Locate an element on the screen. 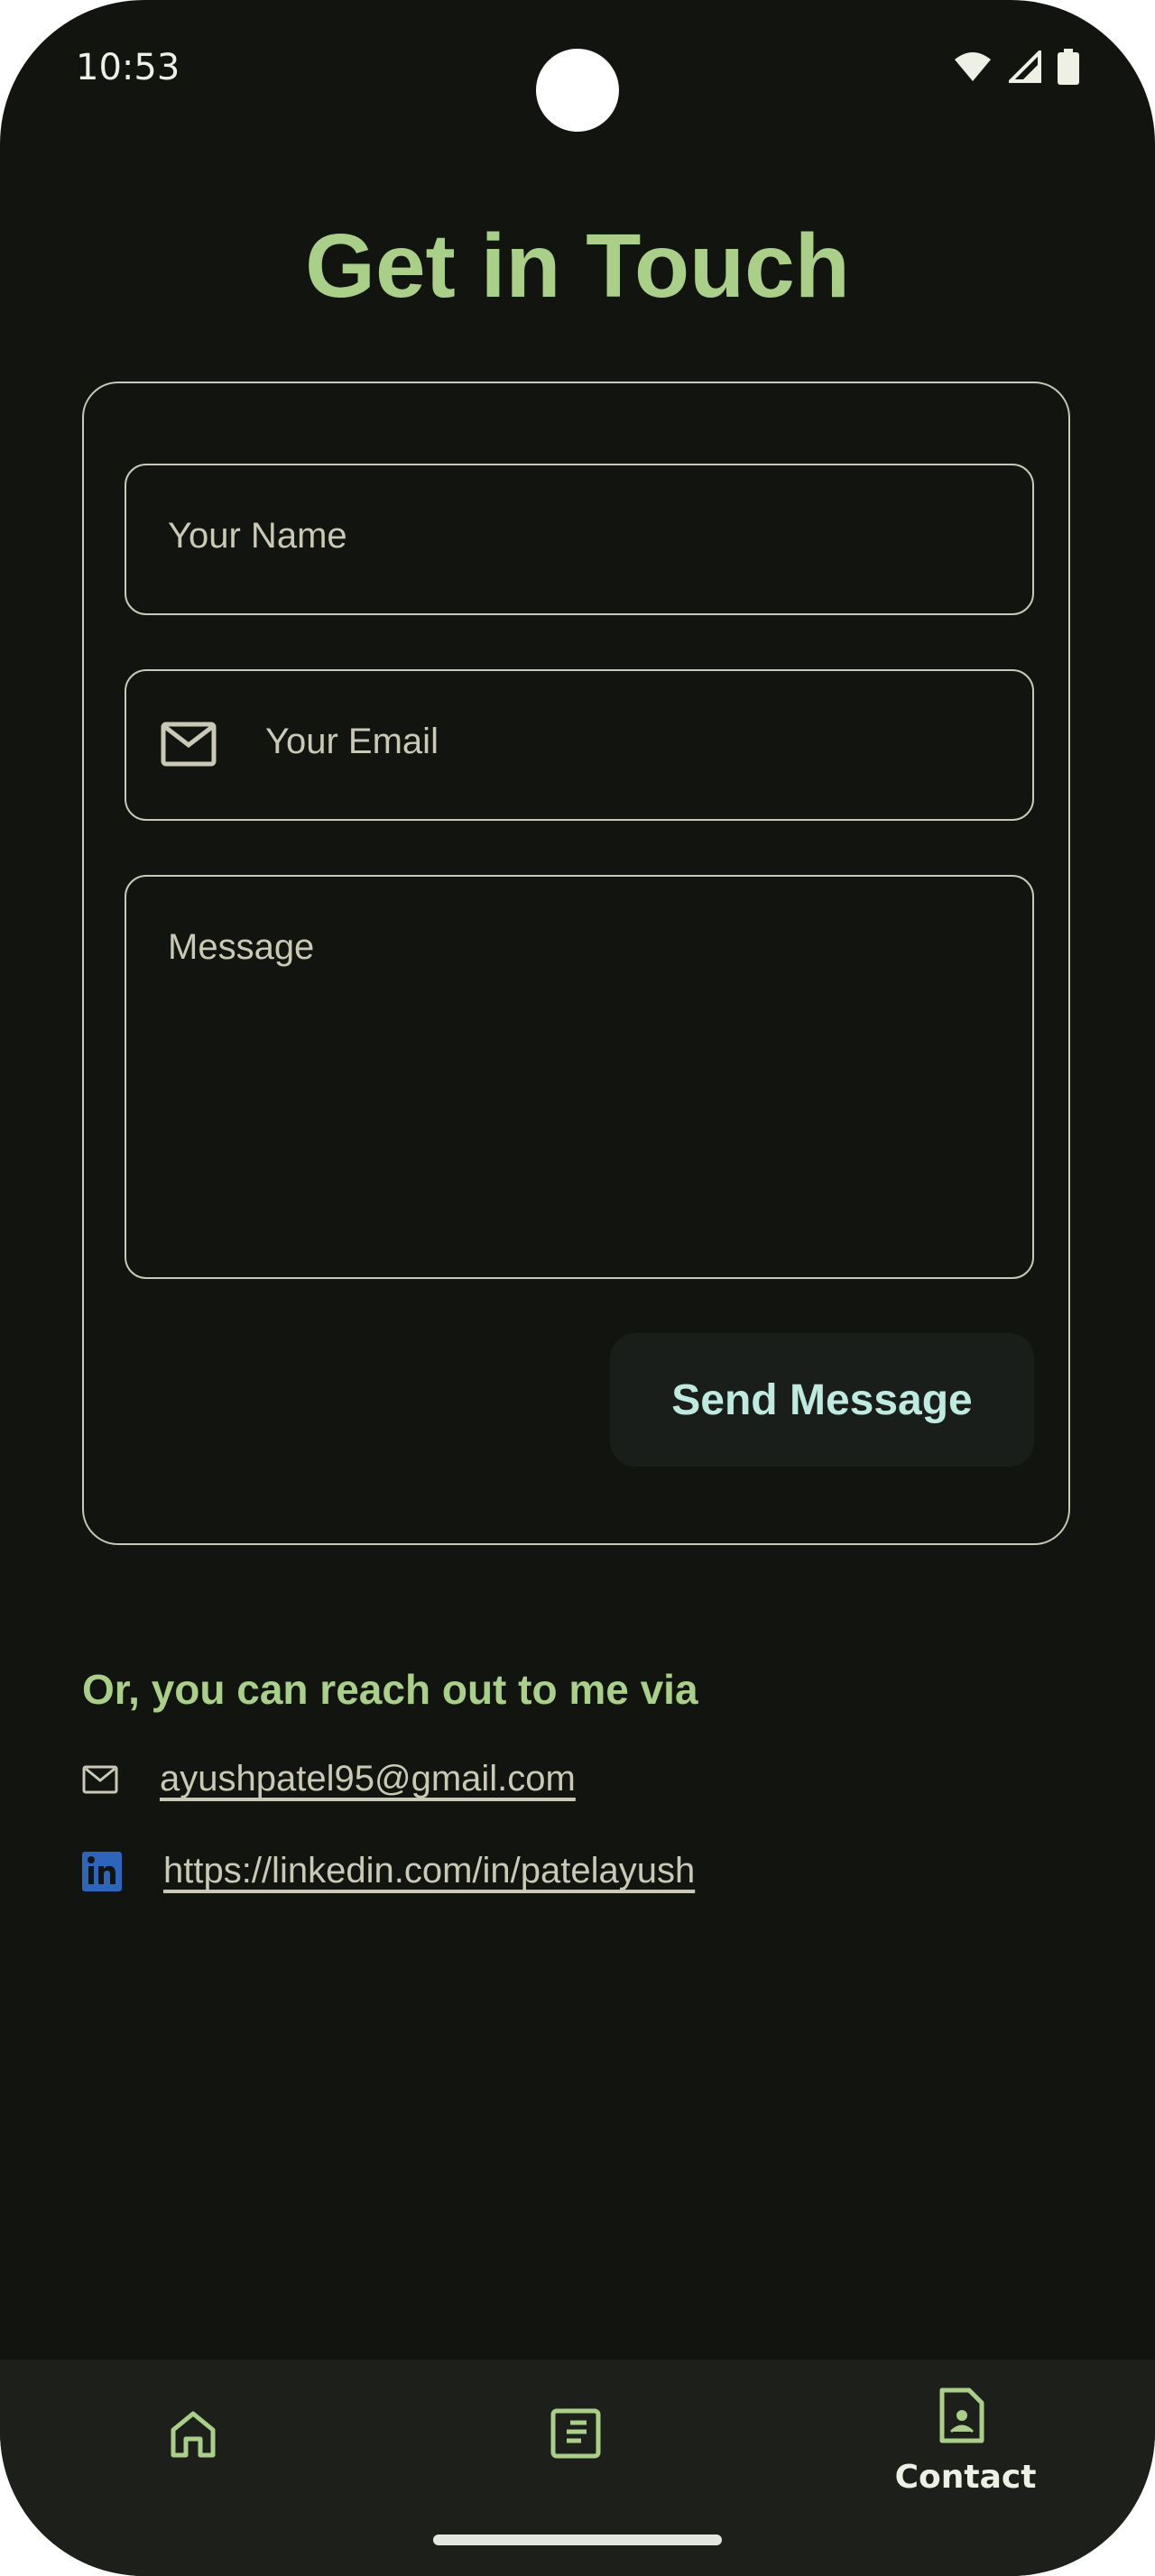  name-field: Your Name is located at coordinates (579, 539).